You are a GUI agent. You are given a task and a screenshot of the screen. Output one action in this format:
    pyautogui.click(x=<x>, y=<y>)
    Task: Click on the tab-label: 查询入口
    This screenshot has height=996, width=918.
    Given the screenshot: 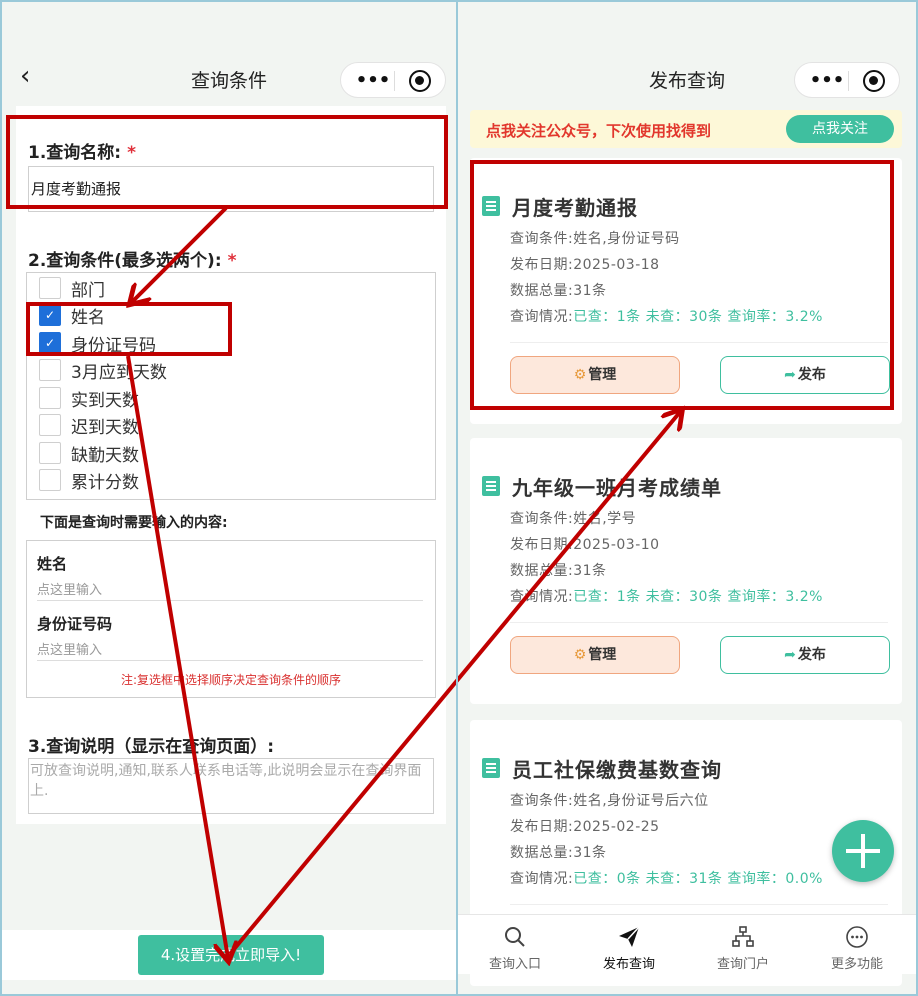 What is the action you would take?
    pyautogui.click(x=514, y=964)
    